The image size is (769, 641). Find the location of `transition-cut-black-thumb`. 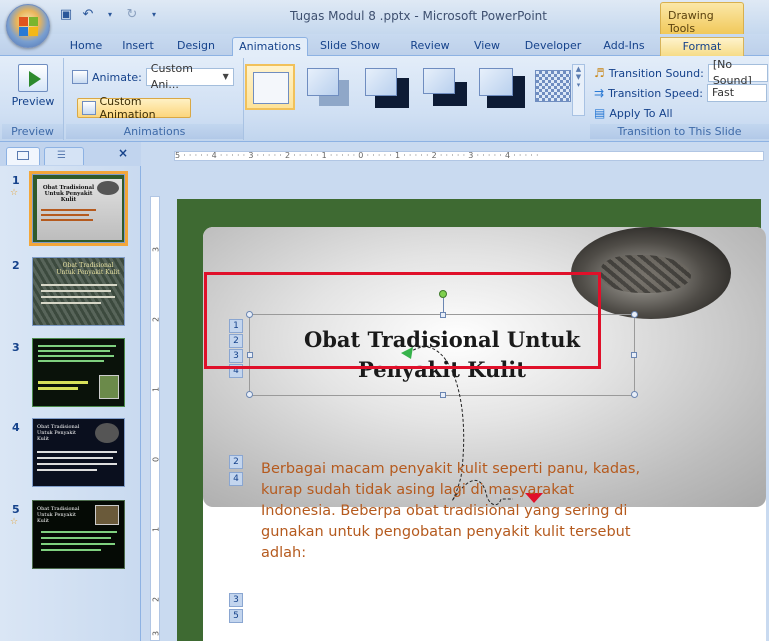

transition-cut-black-thumb is located at coordinates (502, 87).